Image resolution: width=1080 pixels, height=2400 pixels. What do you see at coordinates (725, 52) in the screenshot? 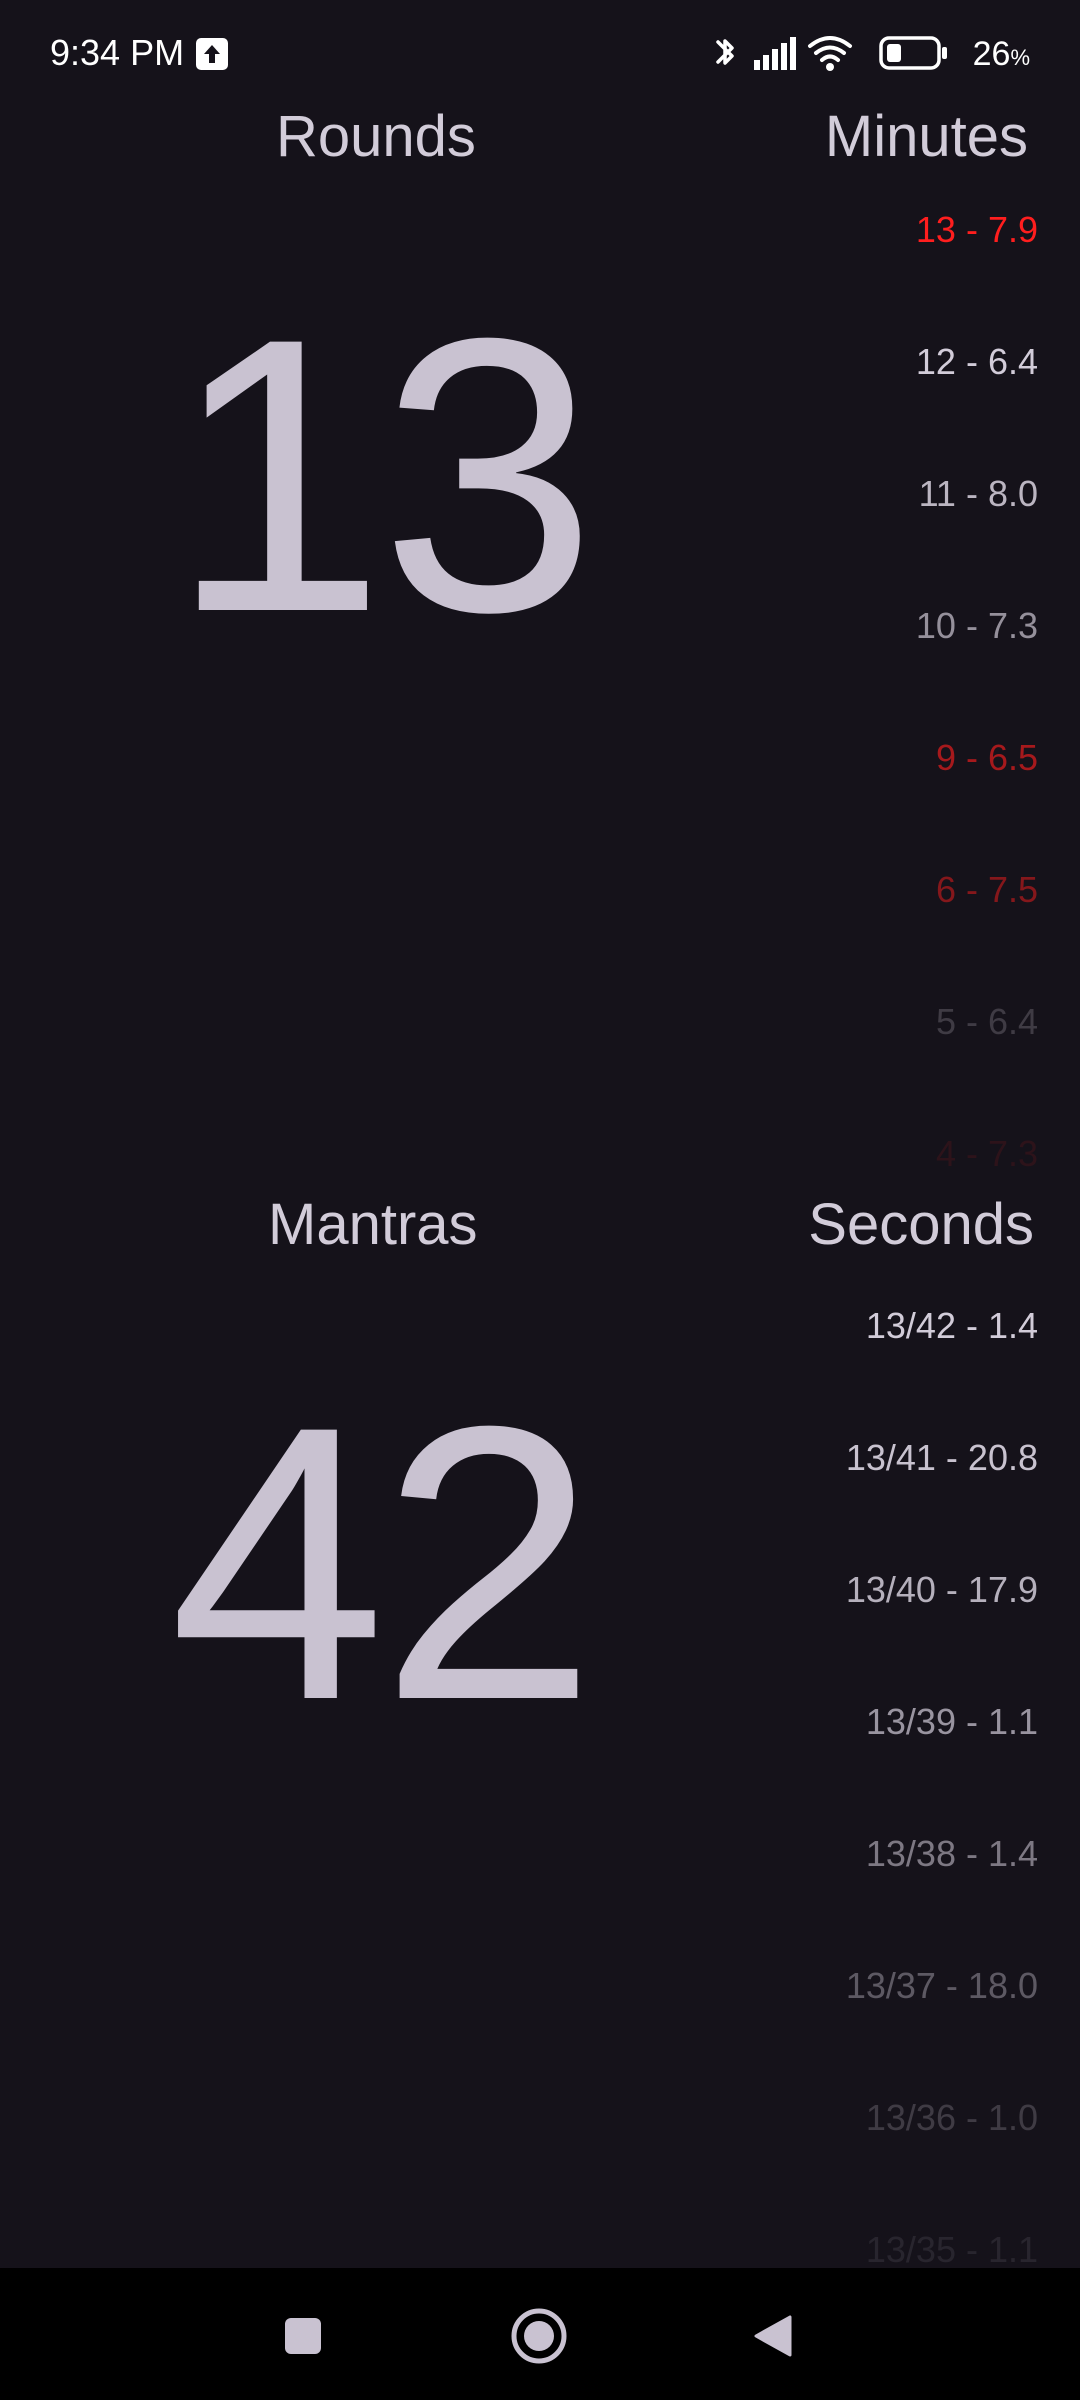
I see `bluetooth-icon` at bounding box center [725, 52].